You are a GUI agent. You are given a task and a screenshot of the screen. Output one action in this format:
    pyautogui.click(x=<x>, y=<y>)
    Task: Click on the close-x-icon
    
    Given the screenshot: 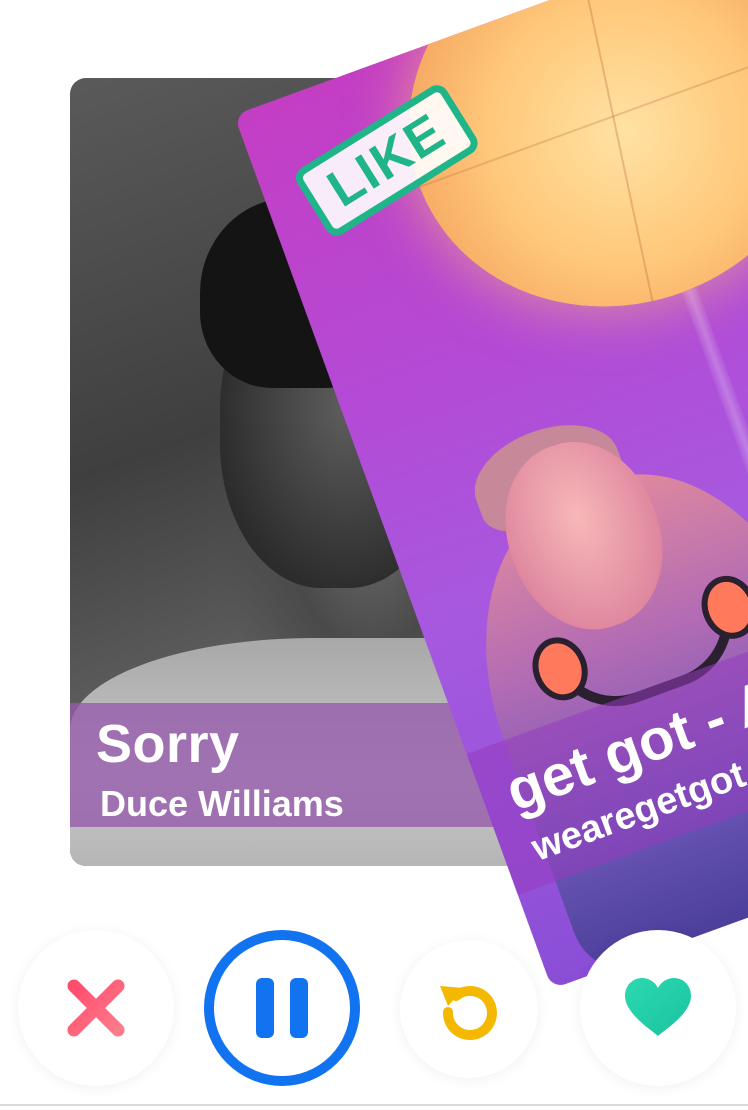 What is the action you would take?
    pyautogui.click(x=96, y=1008)
    